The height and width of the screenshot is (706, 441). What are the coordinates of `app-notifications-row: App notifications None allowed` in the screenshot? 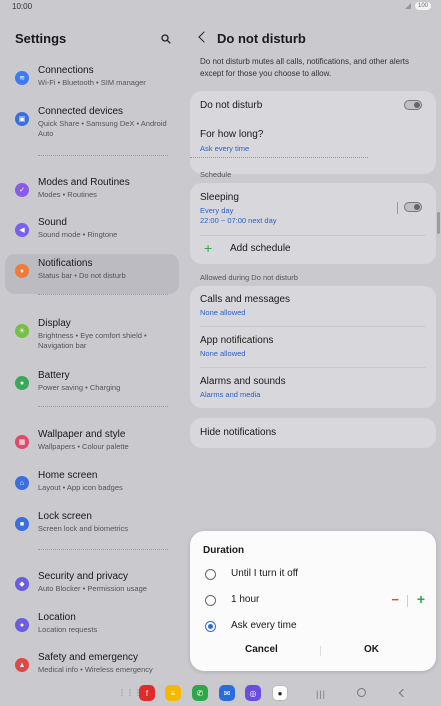 It's located at (313, 346).